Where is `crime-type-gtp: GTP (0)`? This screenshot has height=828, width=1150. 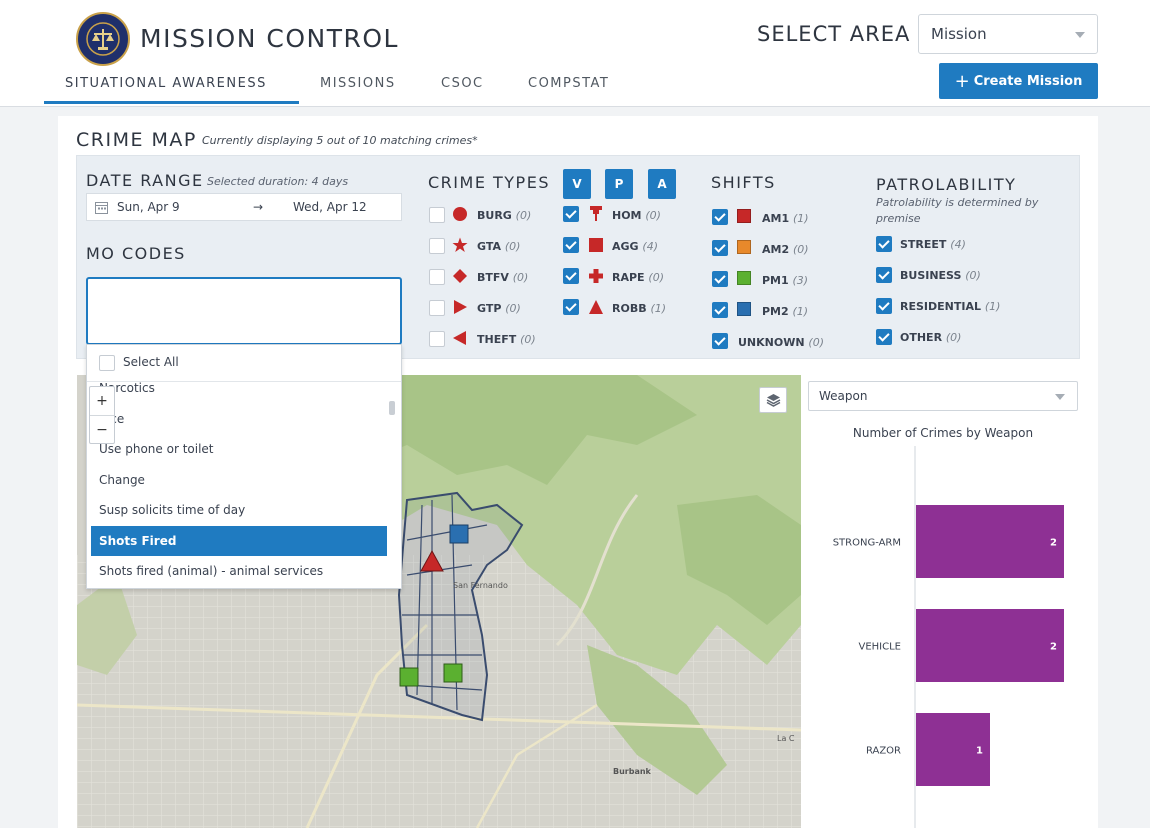 crime-type-gtp: GTP (0) is located at coordinates (499, 308).